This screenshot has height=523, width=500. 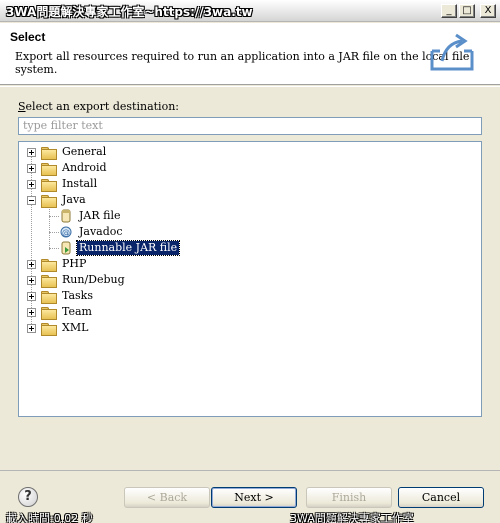 I want to click on tree-item-label: Run/Debug, so click(x=93, y=279).